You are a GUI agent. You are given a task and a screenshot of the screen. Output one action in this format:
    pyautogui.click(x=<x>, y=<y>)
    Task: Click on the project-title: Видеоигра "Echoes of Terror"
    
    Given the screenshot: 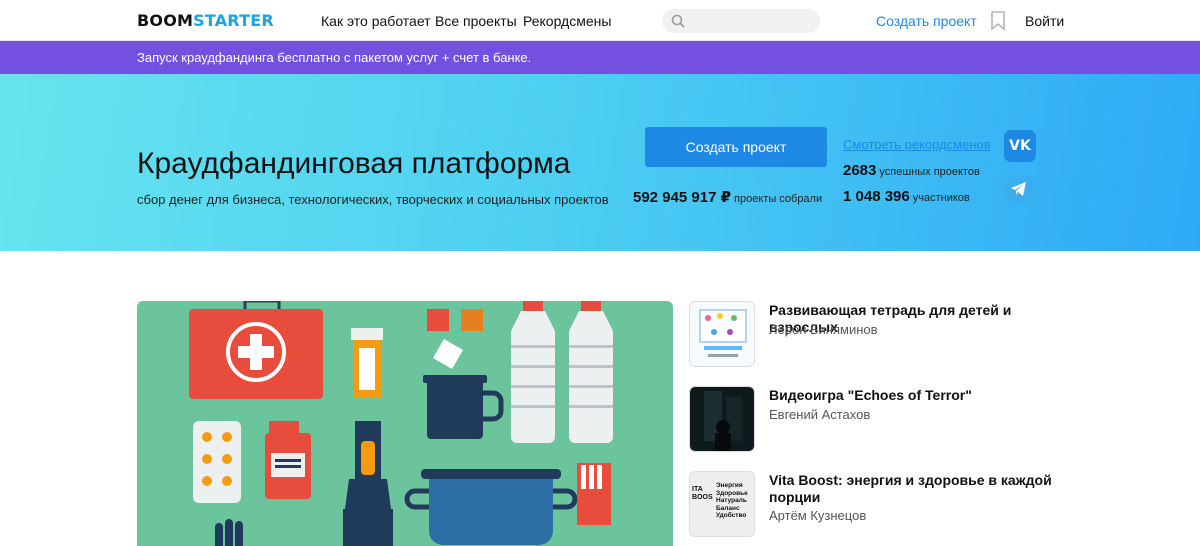 What is the action you would take?
    pyautogui.click(x=919, y=395)
    